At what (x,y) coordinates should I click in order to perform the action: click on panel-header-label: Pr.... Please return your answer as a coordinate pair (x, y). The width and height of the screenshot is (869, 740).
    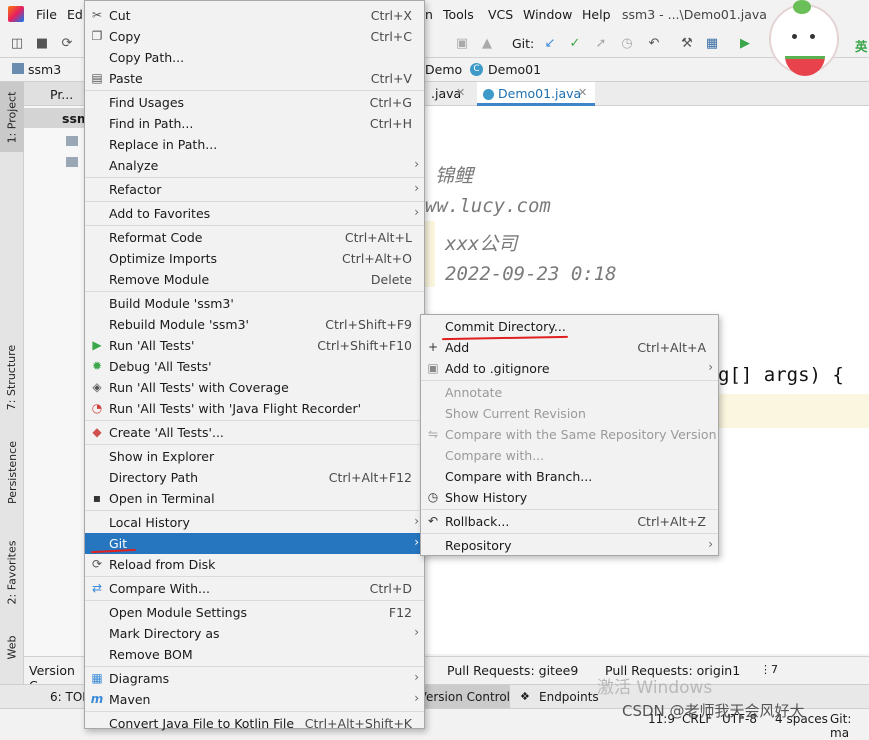
    Looking at the image, I should click on (61, 94).